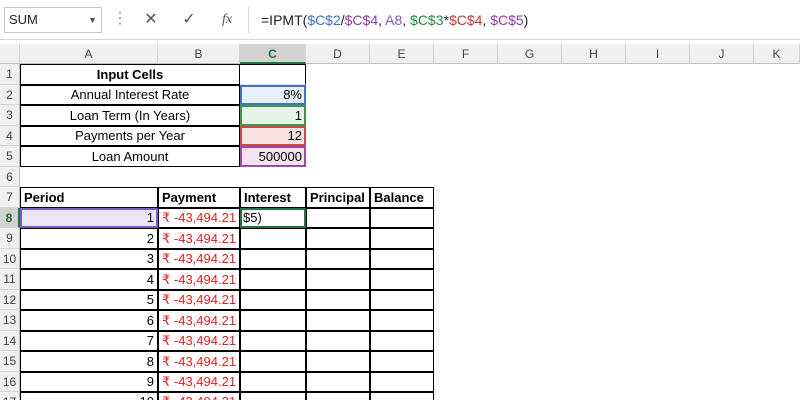 This screenshot has height=400, width=800. What do you see at coordinates (273, 54) in the screenshot?
I see `column-header-c: C` at bounding box center [273, 54].